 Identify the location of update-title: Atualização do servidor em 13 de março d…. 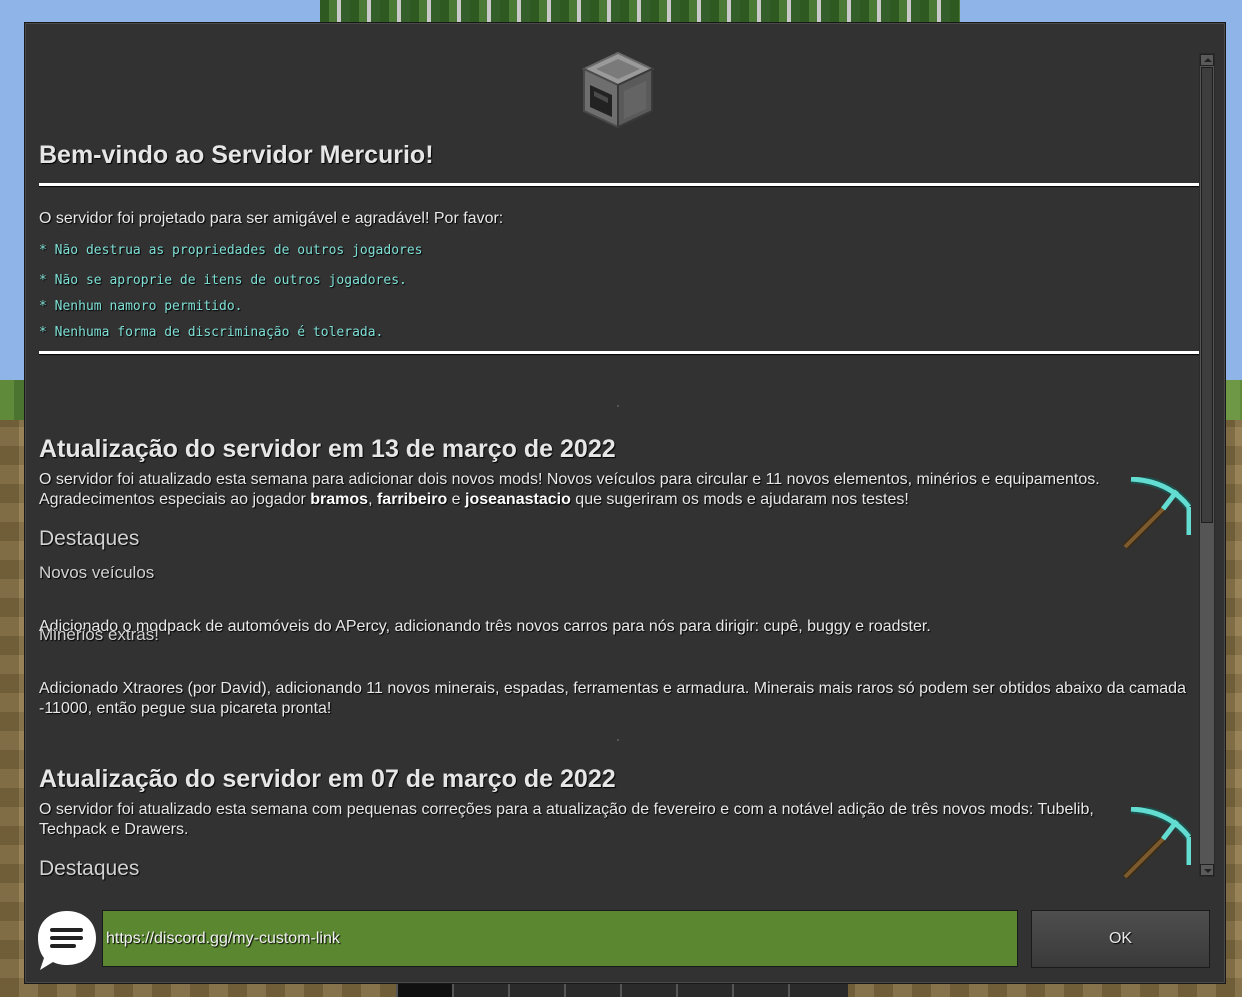
(327, 449).